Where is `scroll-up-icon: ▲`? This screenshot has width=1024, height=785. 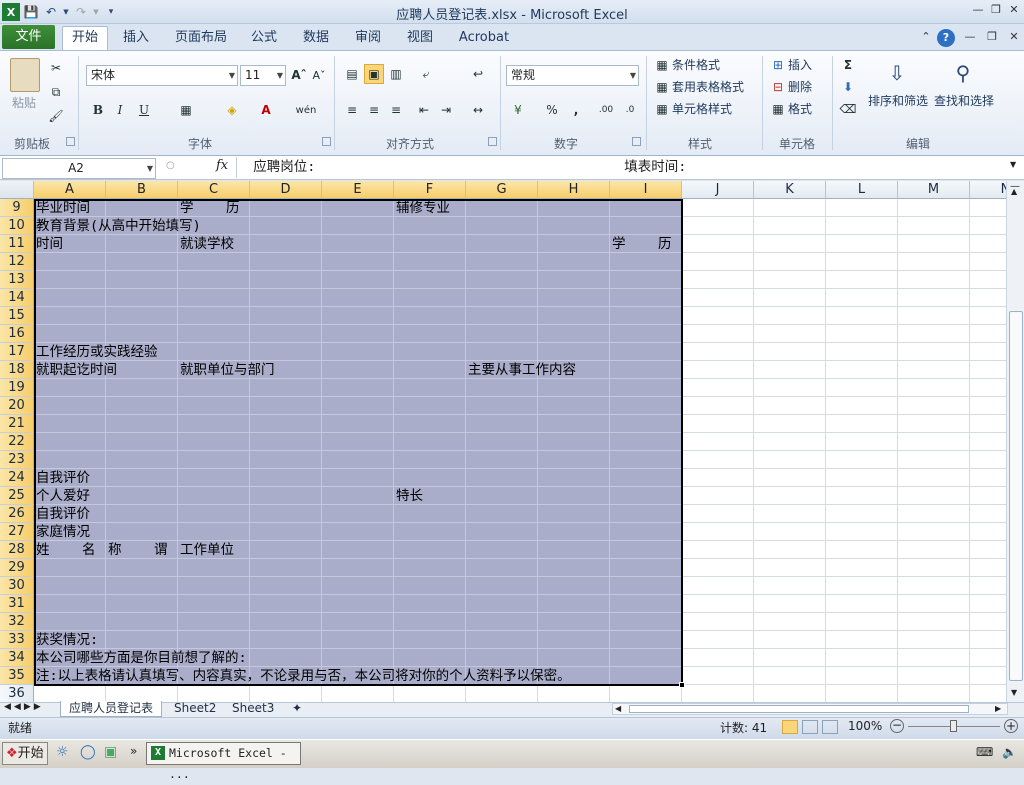
scroll-up-icon: ▲ is located at coordinates (1014, 191).